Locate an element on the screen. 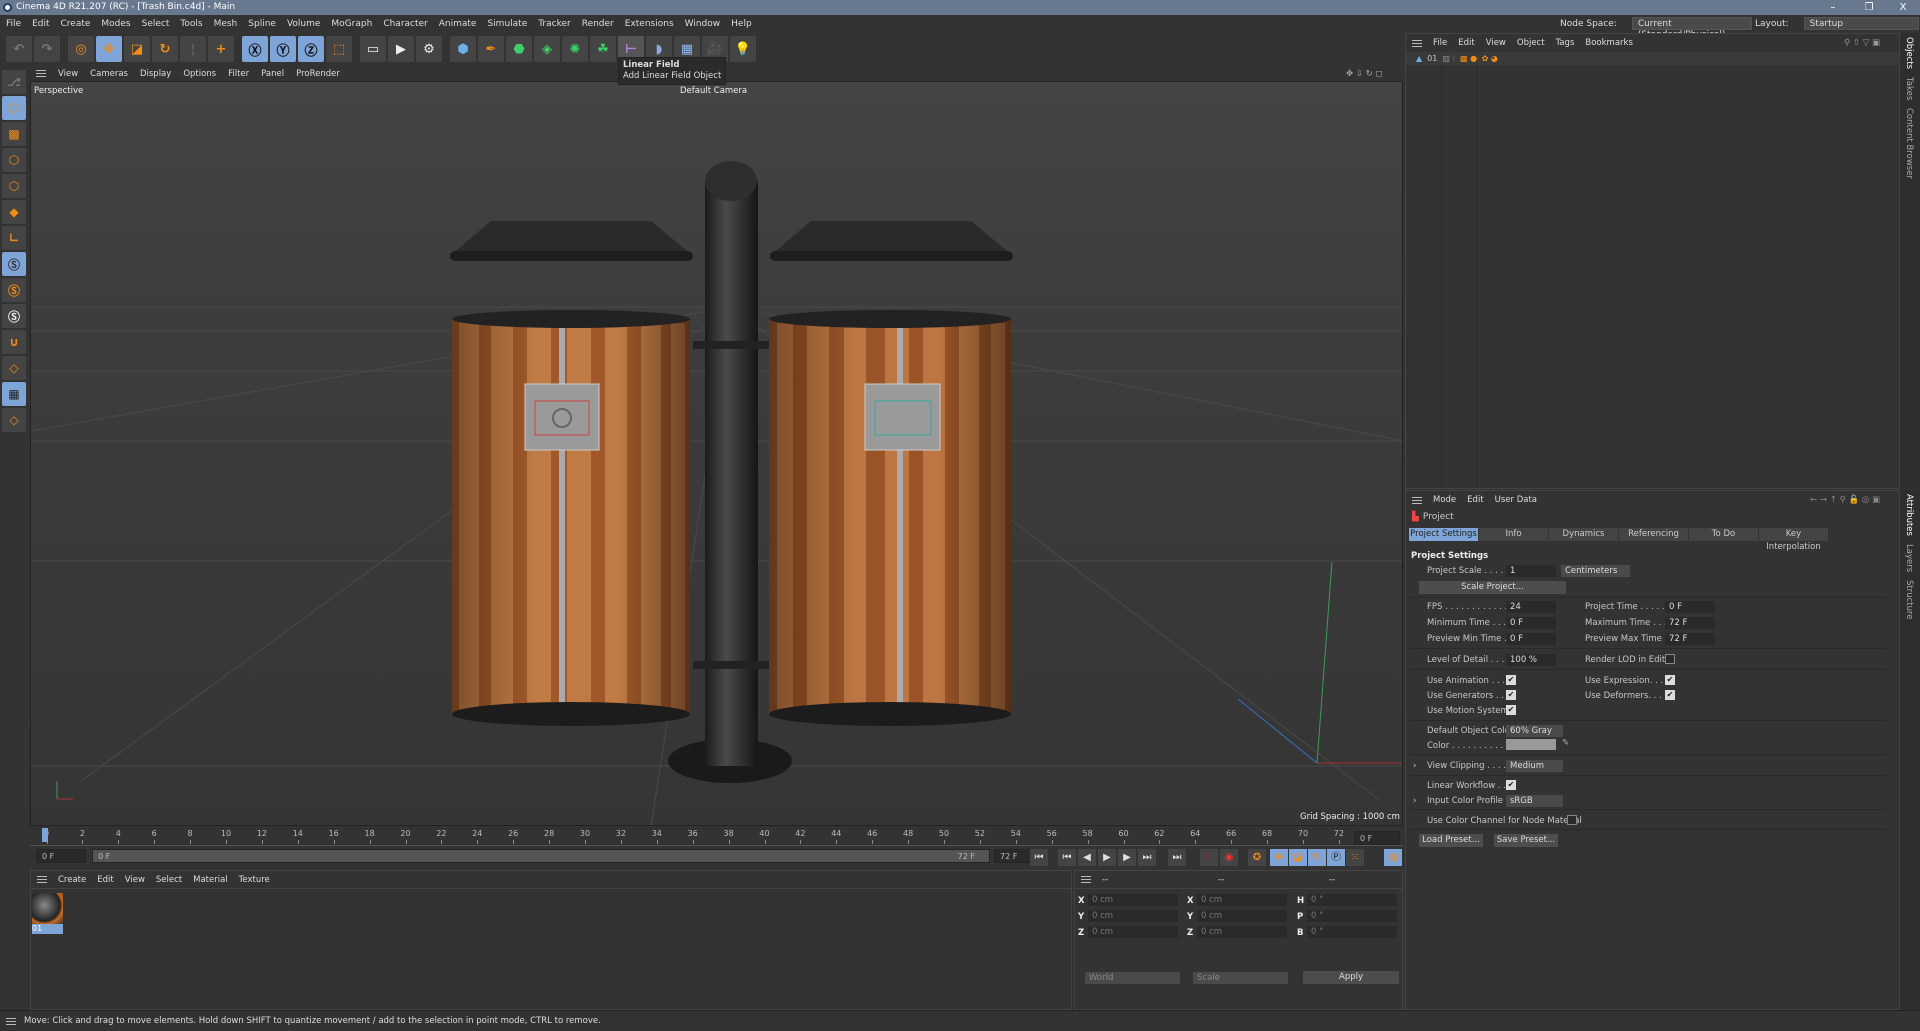 This screenshot has width=1920, height=1031. project-time-field: 0 F is located at coordinates (1690, 607).